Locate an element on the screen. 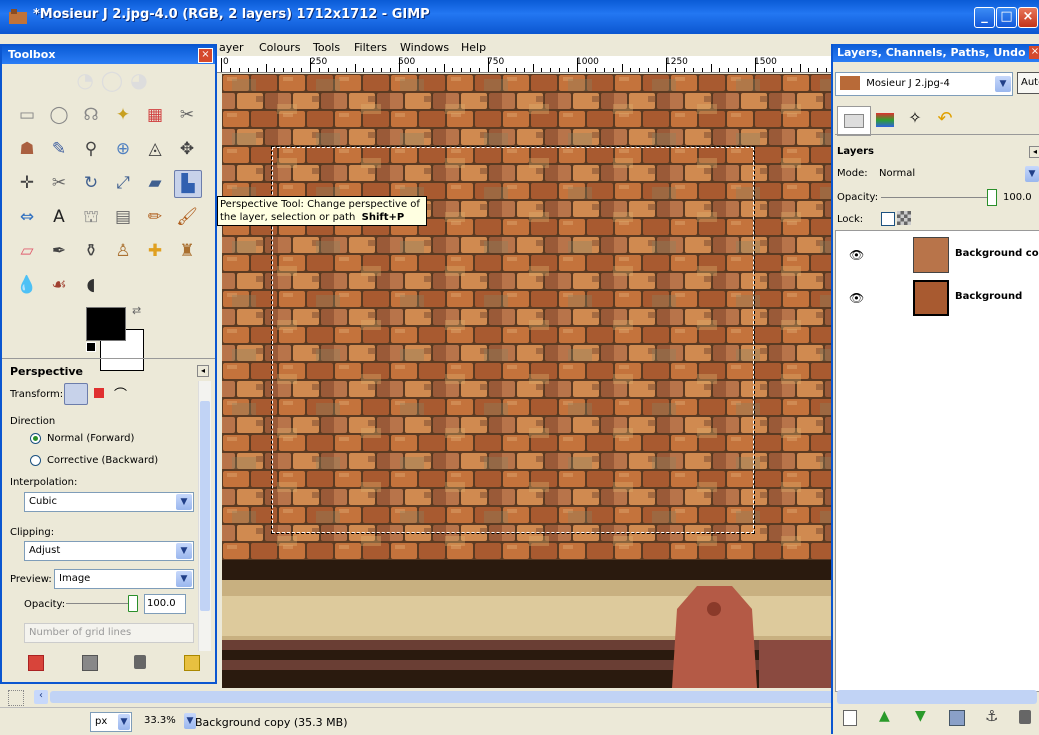 This screenshot has height=735, width=1039. maximize-button: □ is located at coordinates (1006, 17).